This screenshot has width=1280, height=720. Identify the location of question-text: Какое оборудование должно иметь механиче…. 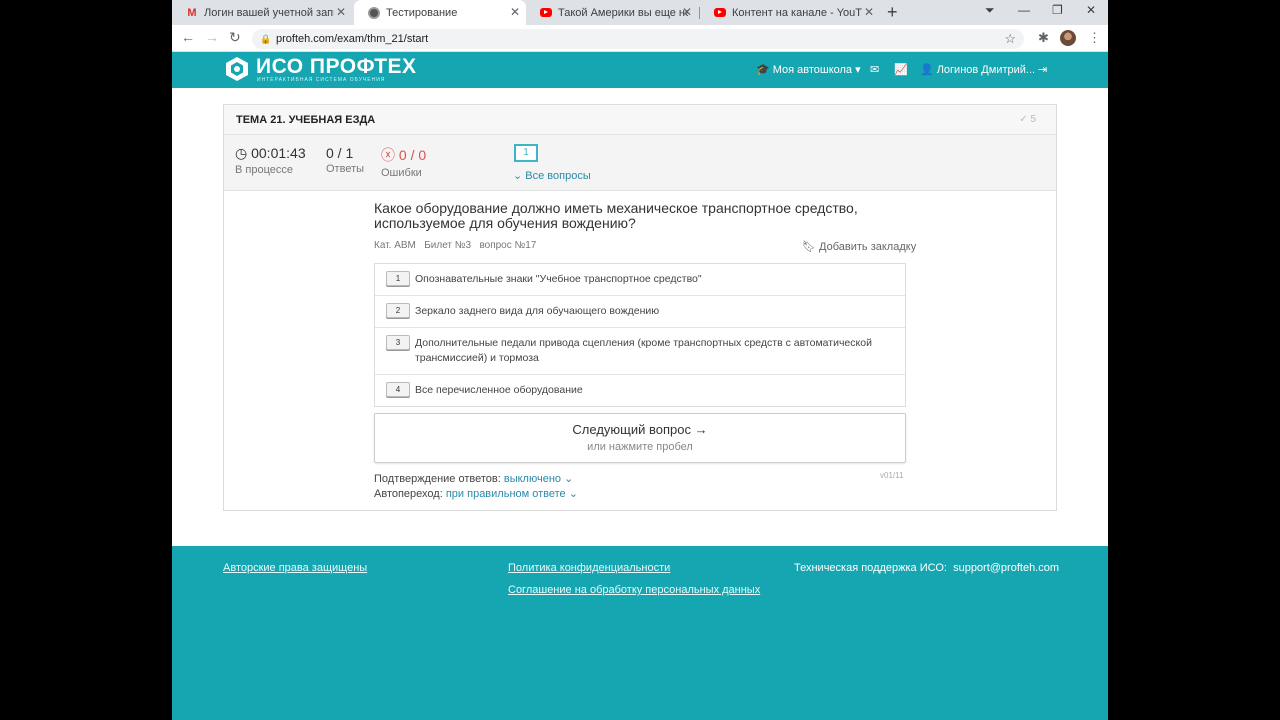
(616, 215).